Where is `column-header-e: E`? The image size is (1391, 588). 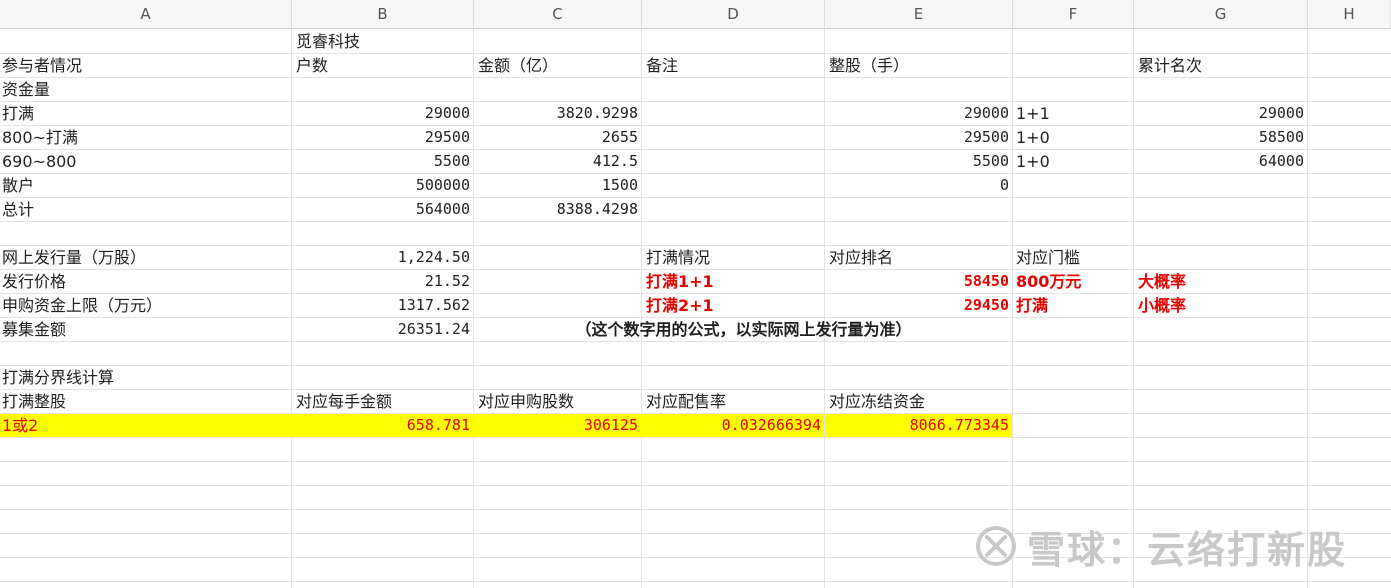
column-header-e: E is located at coordinates (919, 14).